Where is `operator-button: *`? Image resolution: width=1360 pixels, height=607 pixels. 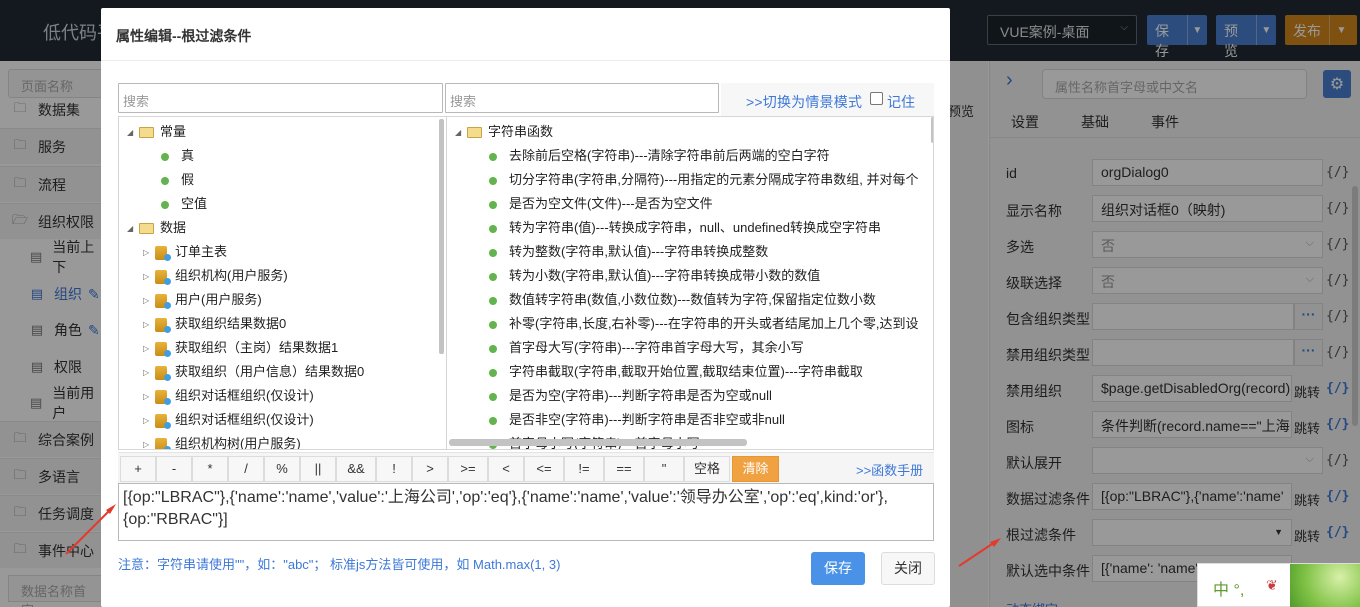
operator-button: * is located at coordinates (210, 469).